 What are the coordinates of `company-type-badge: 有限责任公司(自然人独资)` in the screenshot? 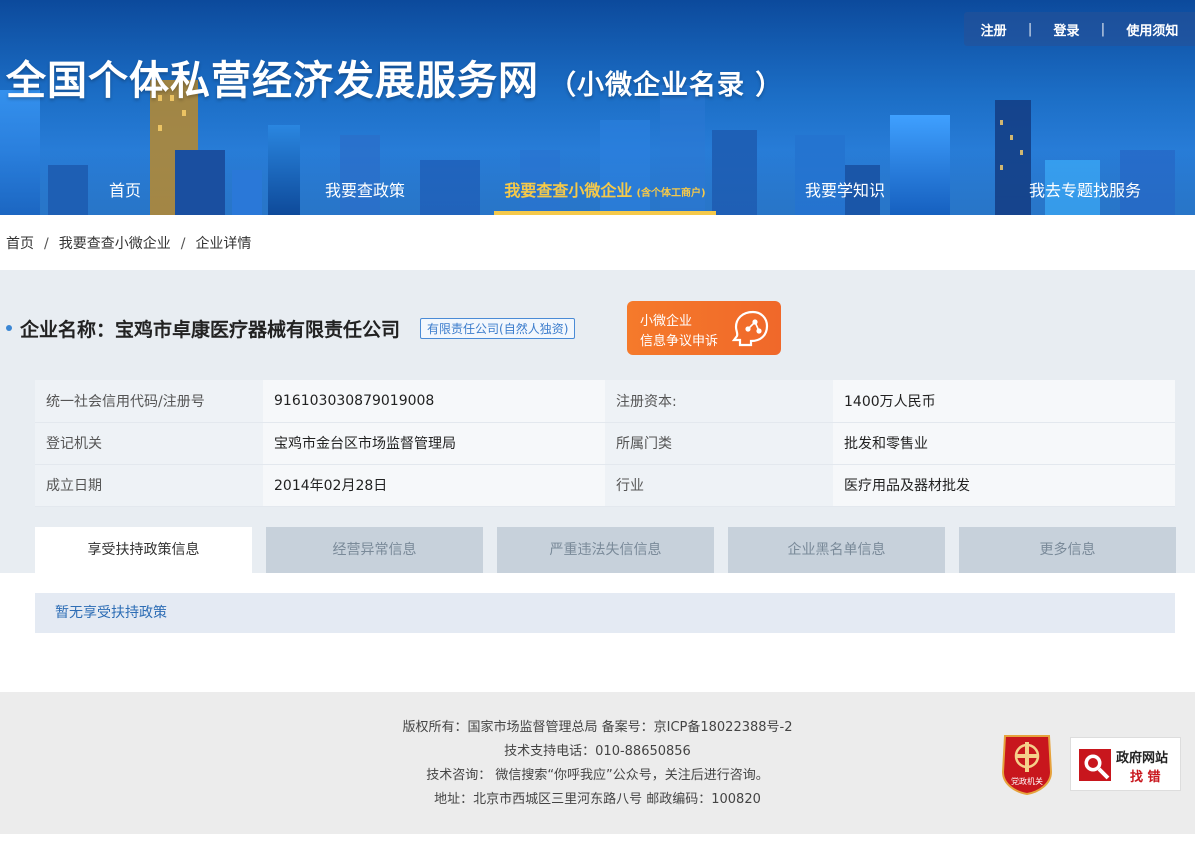 It's located at (498, 328).